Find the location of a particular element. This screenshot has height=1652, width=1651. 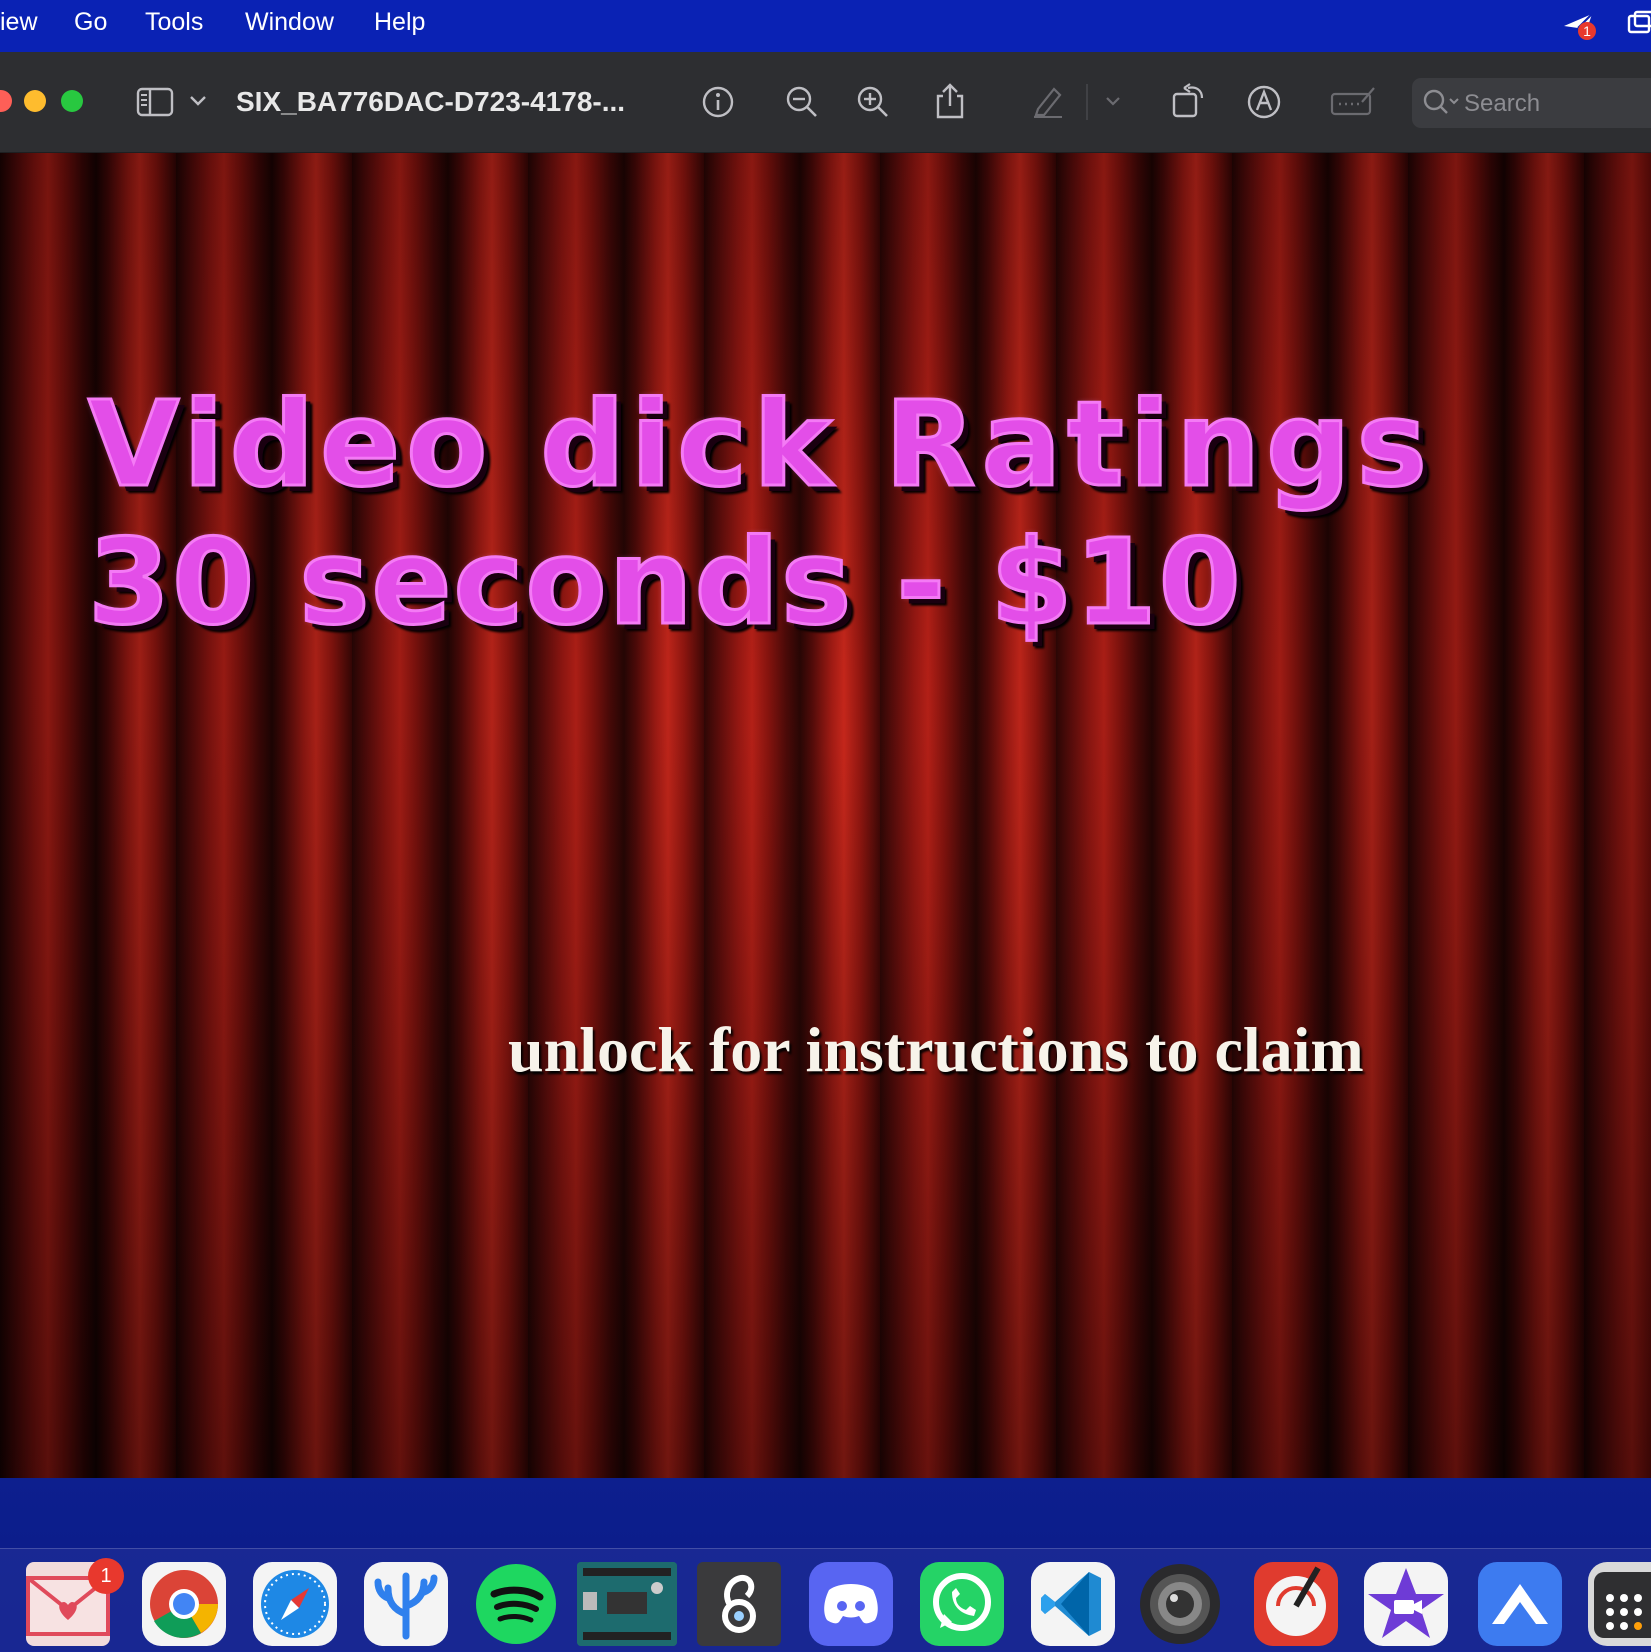

dock-app-pixelmator is located at coordinates (1296, 1604).